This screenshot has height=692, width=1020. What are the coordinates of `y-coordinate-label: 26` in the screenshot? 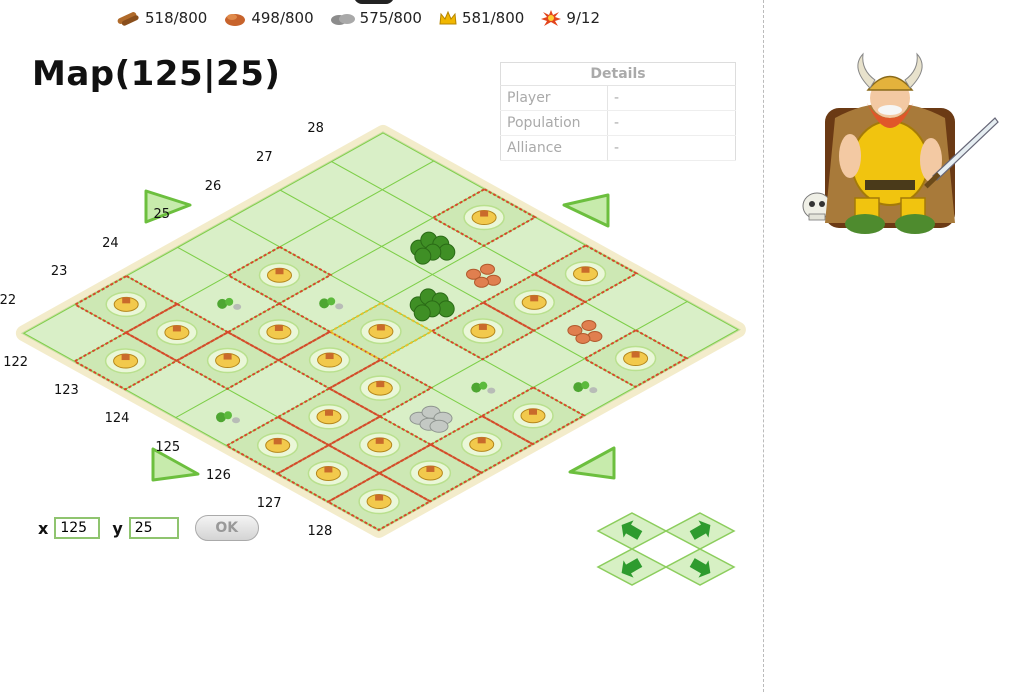 It's located at (213, 186).